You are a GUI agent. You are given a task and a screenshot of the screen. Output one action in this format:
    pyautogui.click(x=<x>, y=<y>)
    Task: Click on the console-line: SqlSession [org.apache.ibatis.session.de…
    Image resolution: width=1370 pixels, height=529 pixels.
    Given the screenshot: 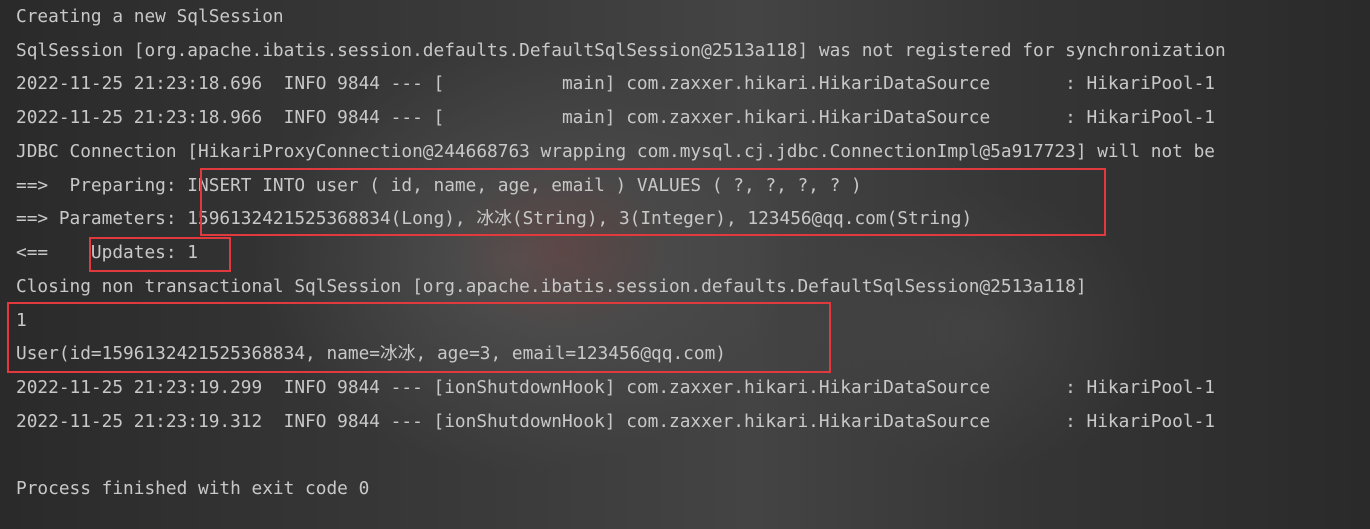 What is the action you would take?
    pyautogui.click(x=621, y=50)
    